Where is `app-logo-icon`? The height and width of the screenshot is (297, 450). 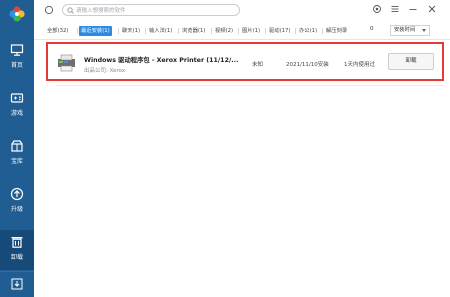 app-logo-icon is located at coordinates (17, 14).